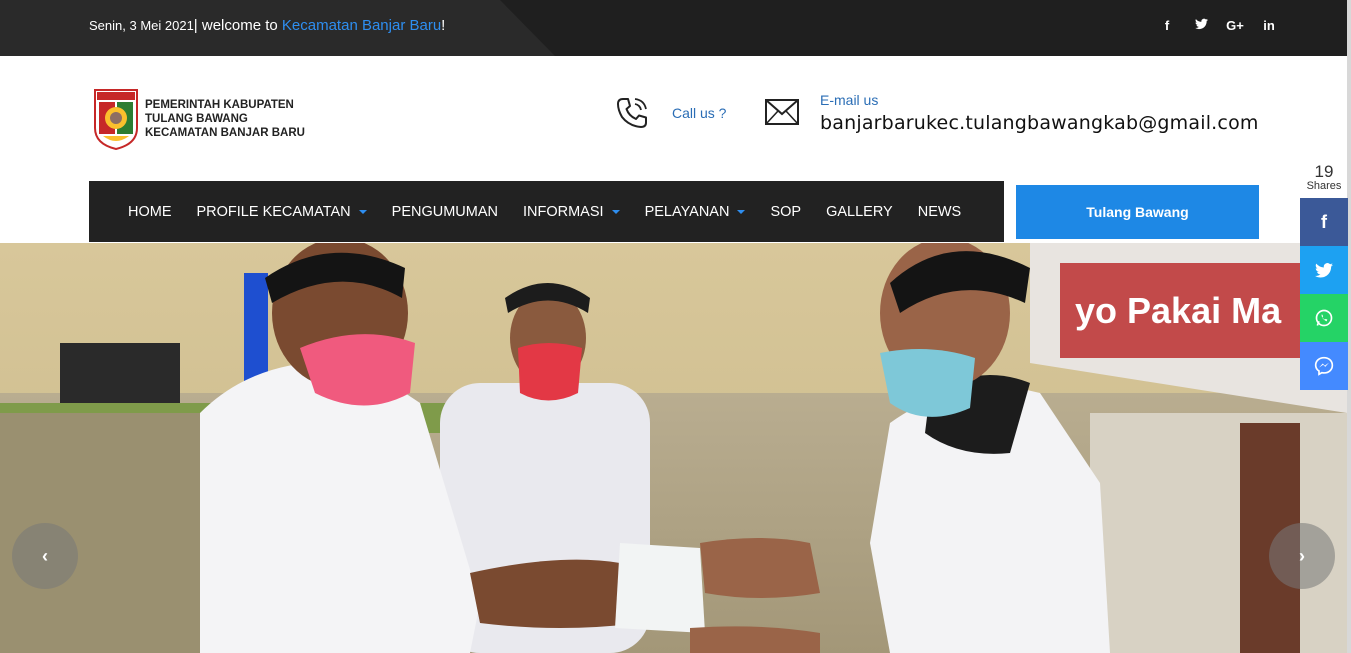 The image size is (1351, 653). Describe the element at coordinates (632, 113) in the screenshot. I see `phone-icon` at that location.